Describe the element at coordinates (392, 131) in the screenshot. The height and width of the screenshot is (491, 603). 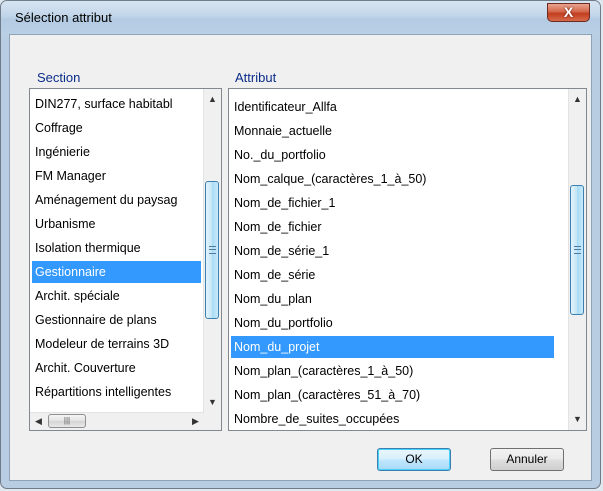
I see `attribut-list-item: Monnaie_actuelle` at that location.